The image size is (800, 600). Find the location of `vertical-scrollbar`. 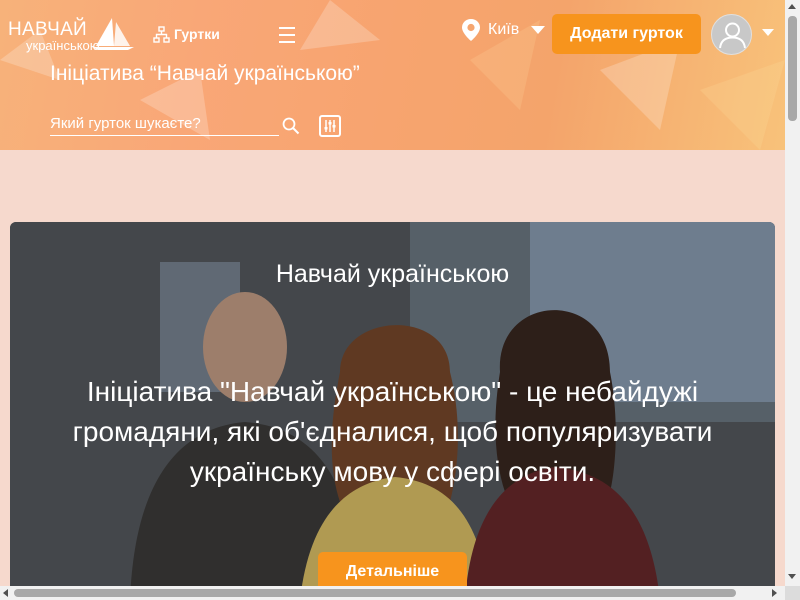

vertical-scrollbar is located at coordinates (792, 293).